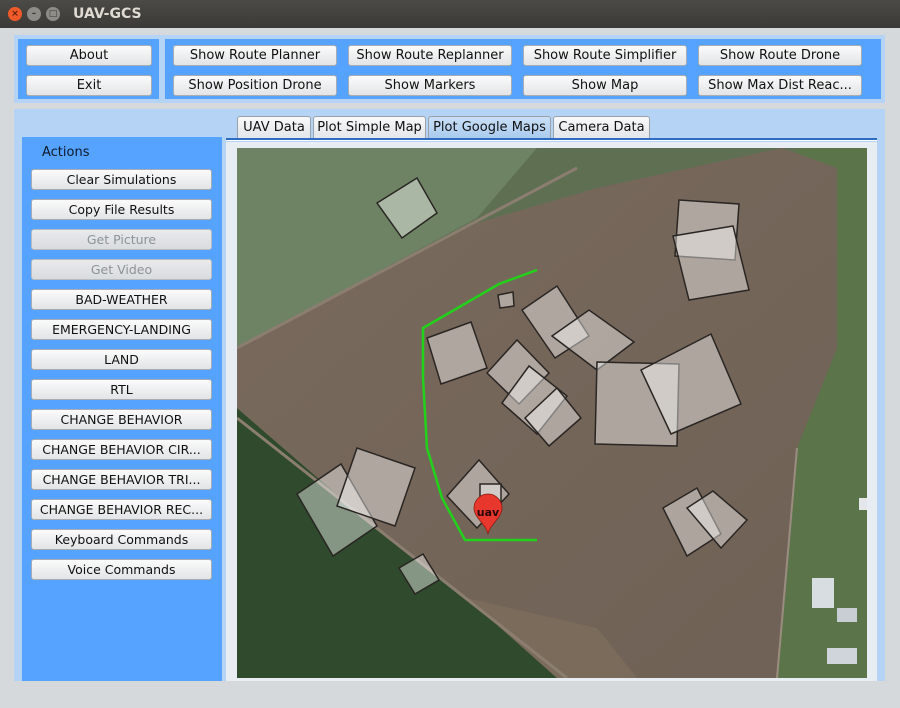 The height and width of the screenshot is (708, 900). What do you see at coordinates (551, 139) in the screenshot?
I see `tab-underline` at bounding box center [551, 139].